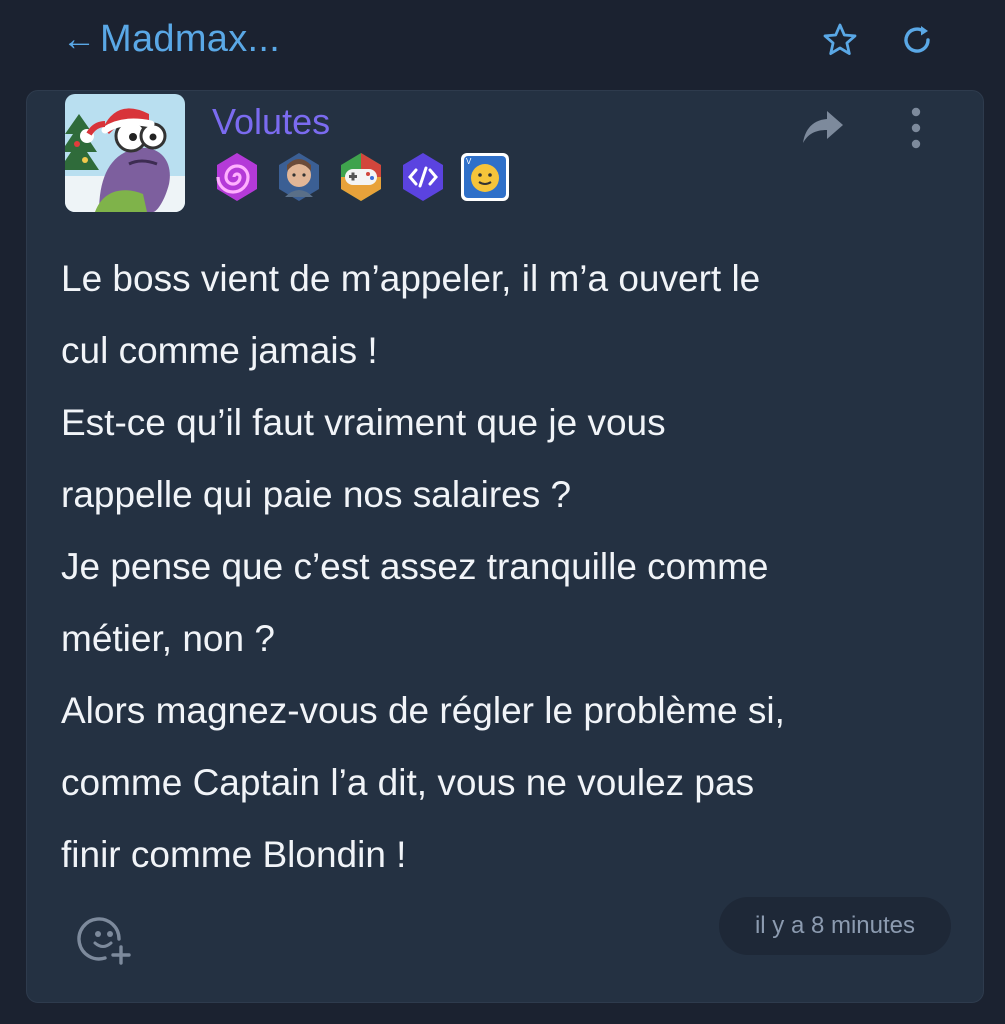  Describe the element at coordinates (840, 40) in the screenshot. I see `star-icon` at that location.